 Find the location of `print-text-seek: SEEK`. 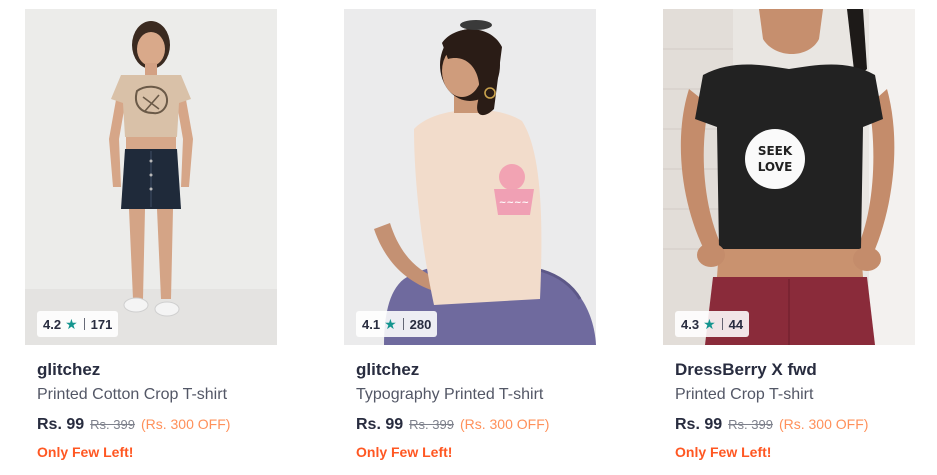

print-text-seek: SEEK is located at coordinates (775, 151).